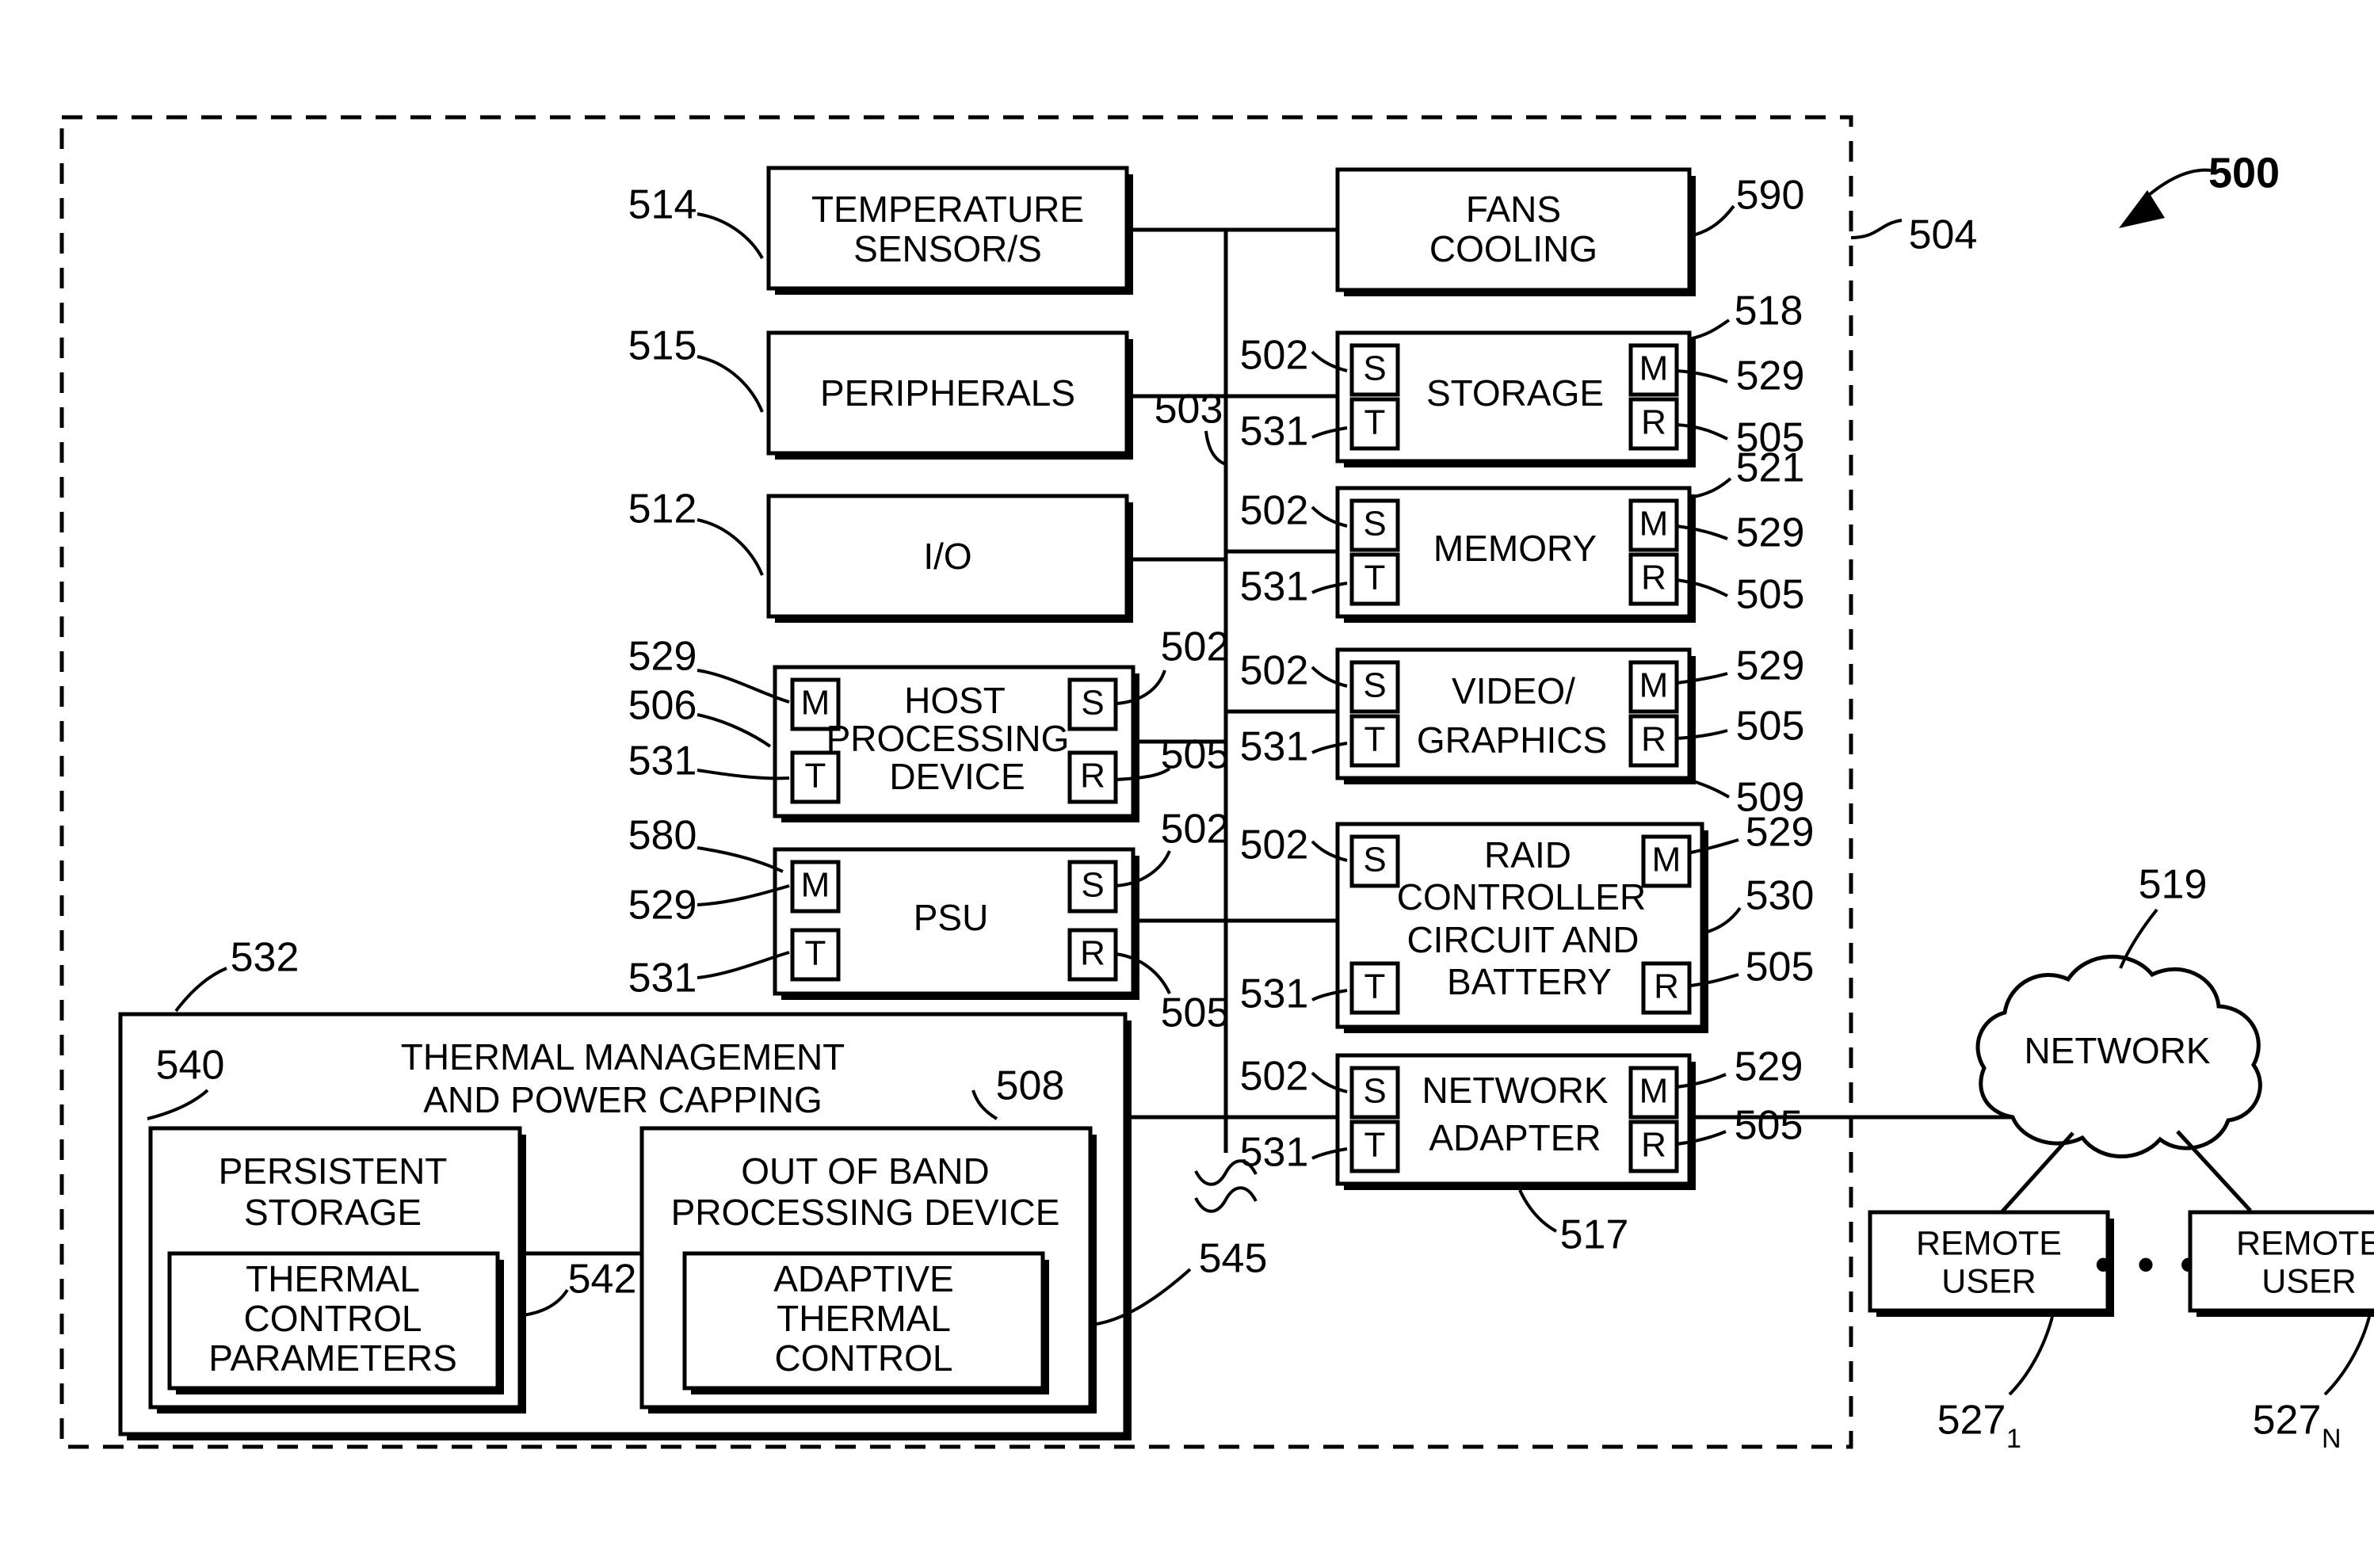 The height and width of the screenshot is (1568, 2374). What do you see at coordinates (2287, 1421) in the screenshot?
I see `ref-527-n-base: 527` at bounding box center [2287, 1421].